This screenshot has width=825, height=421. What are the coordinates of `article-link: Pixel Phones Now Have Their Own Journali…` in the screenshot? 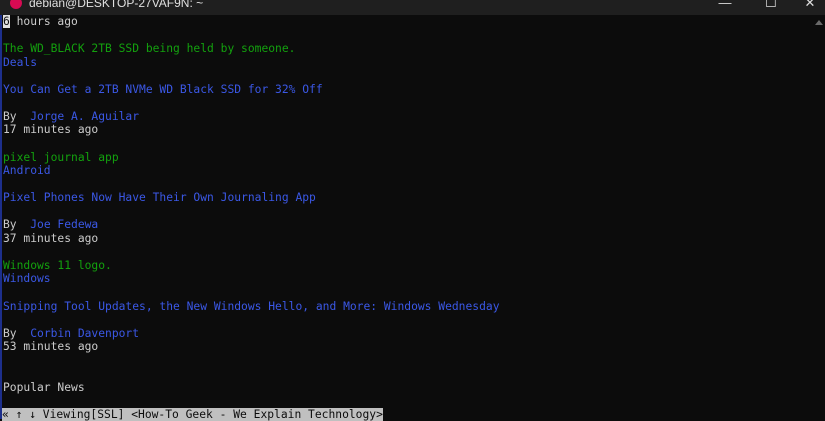 It's located at (159, 198).